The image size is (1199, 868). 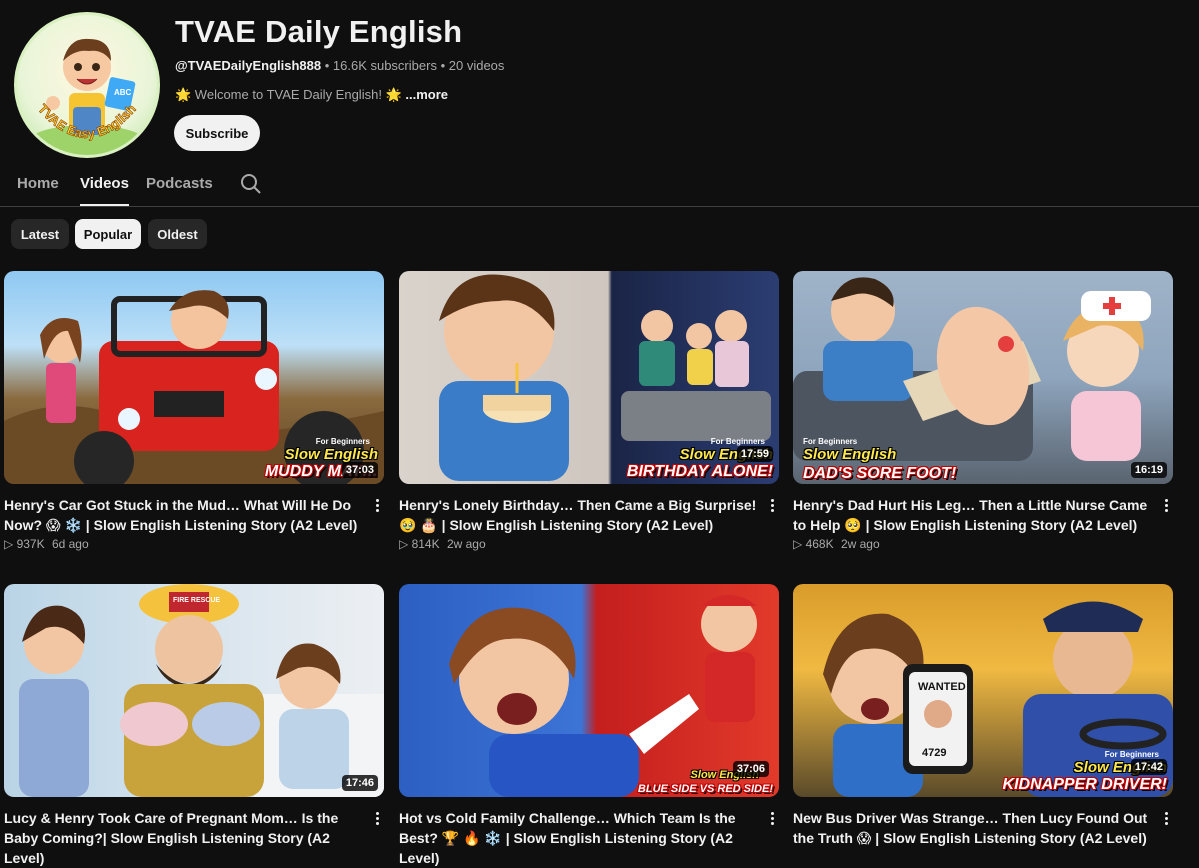 I want to click on avatar-text-arc: TVAE Easy English, so click(x=87, y=121).